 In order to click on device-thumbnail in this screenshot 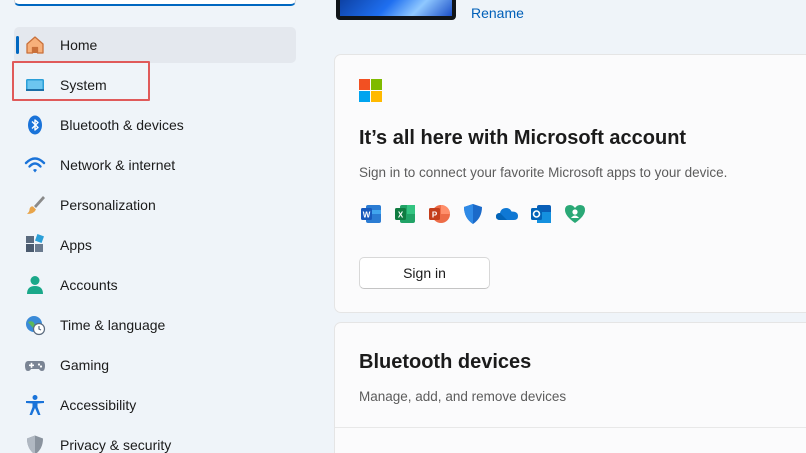, I will do `click(396, 10)`.